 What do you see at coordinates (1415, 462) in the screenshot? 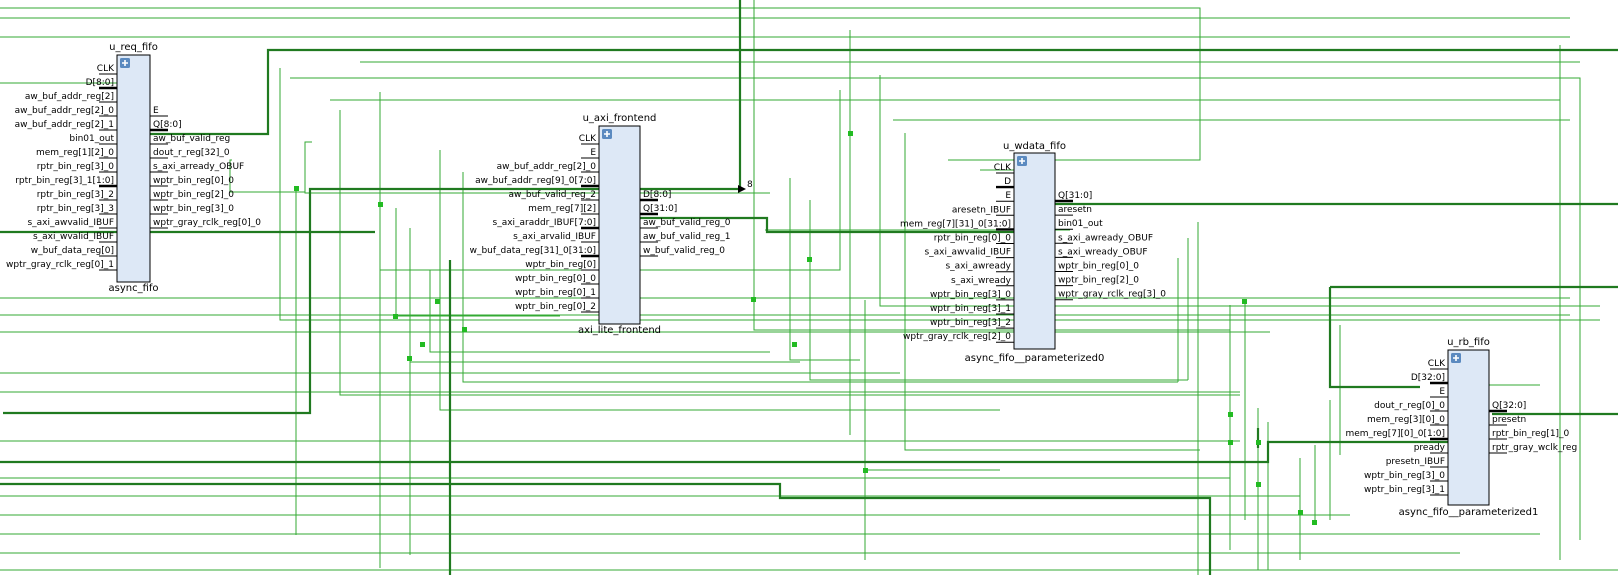
I see `input-pin-label: presetn_IBUF` at bounding box center [1415, 462].